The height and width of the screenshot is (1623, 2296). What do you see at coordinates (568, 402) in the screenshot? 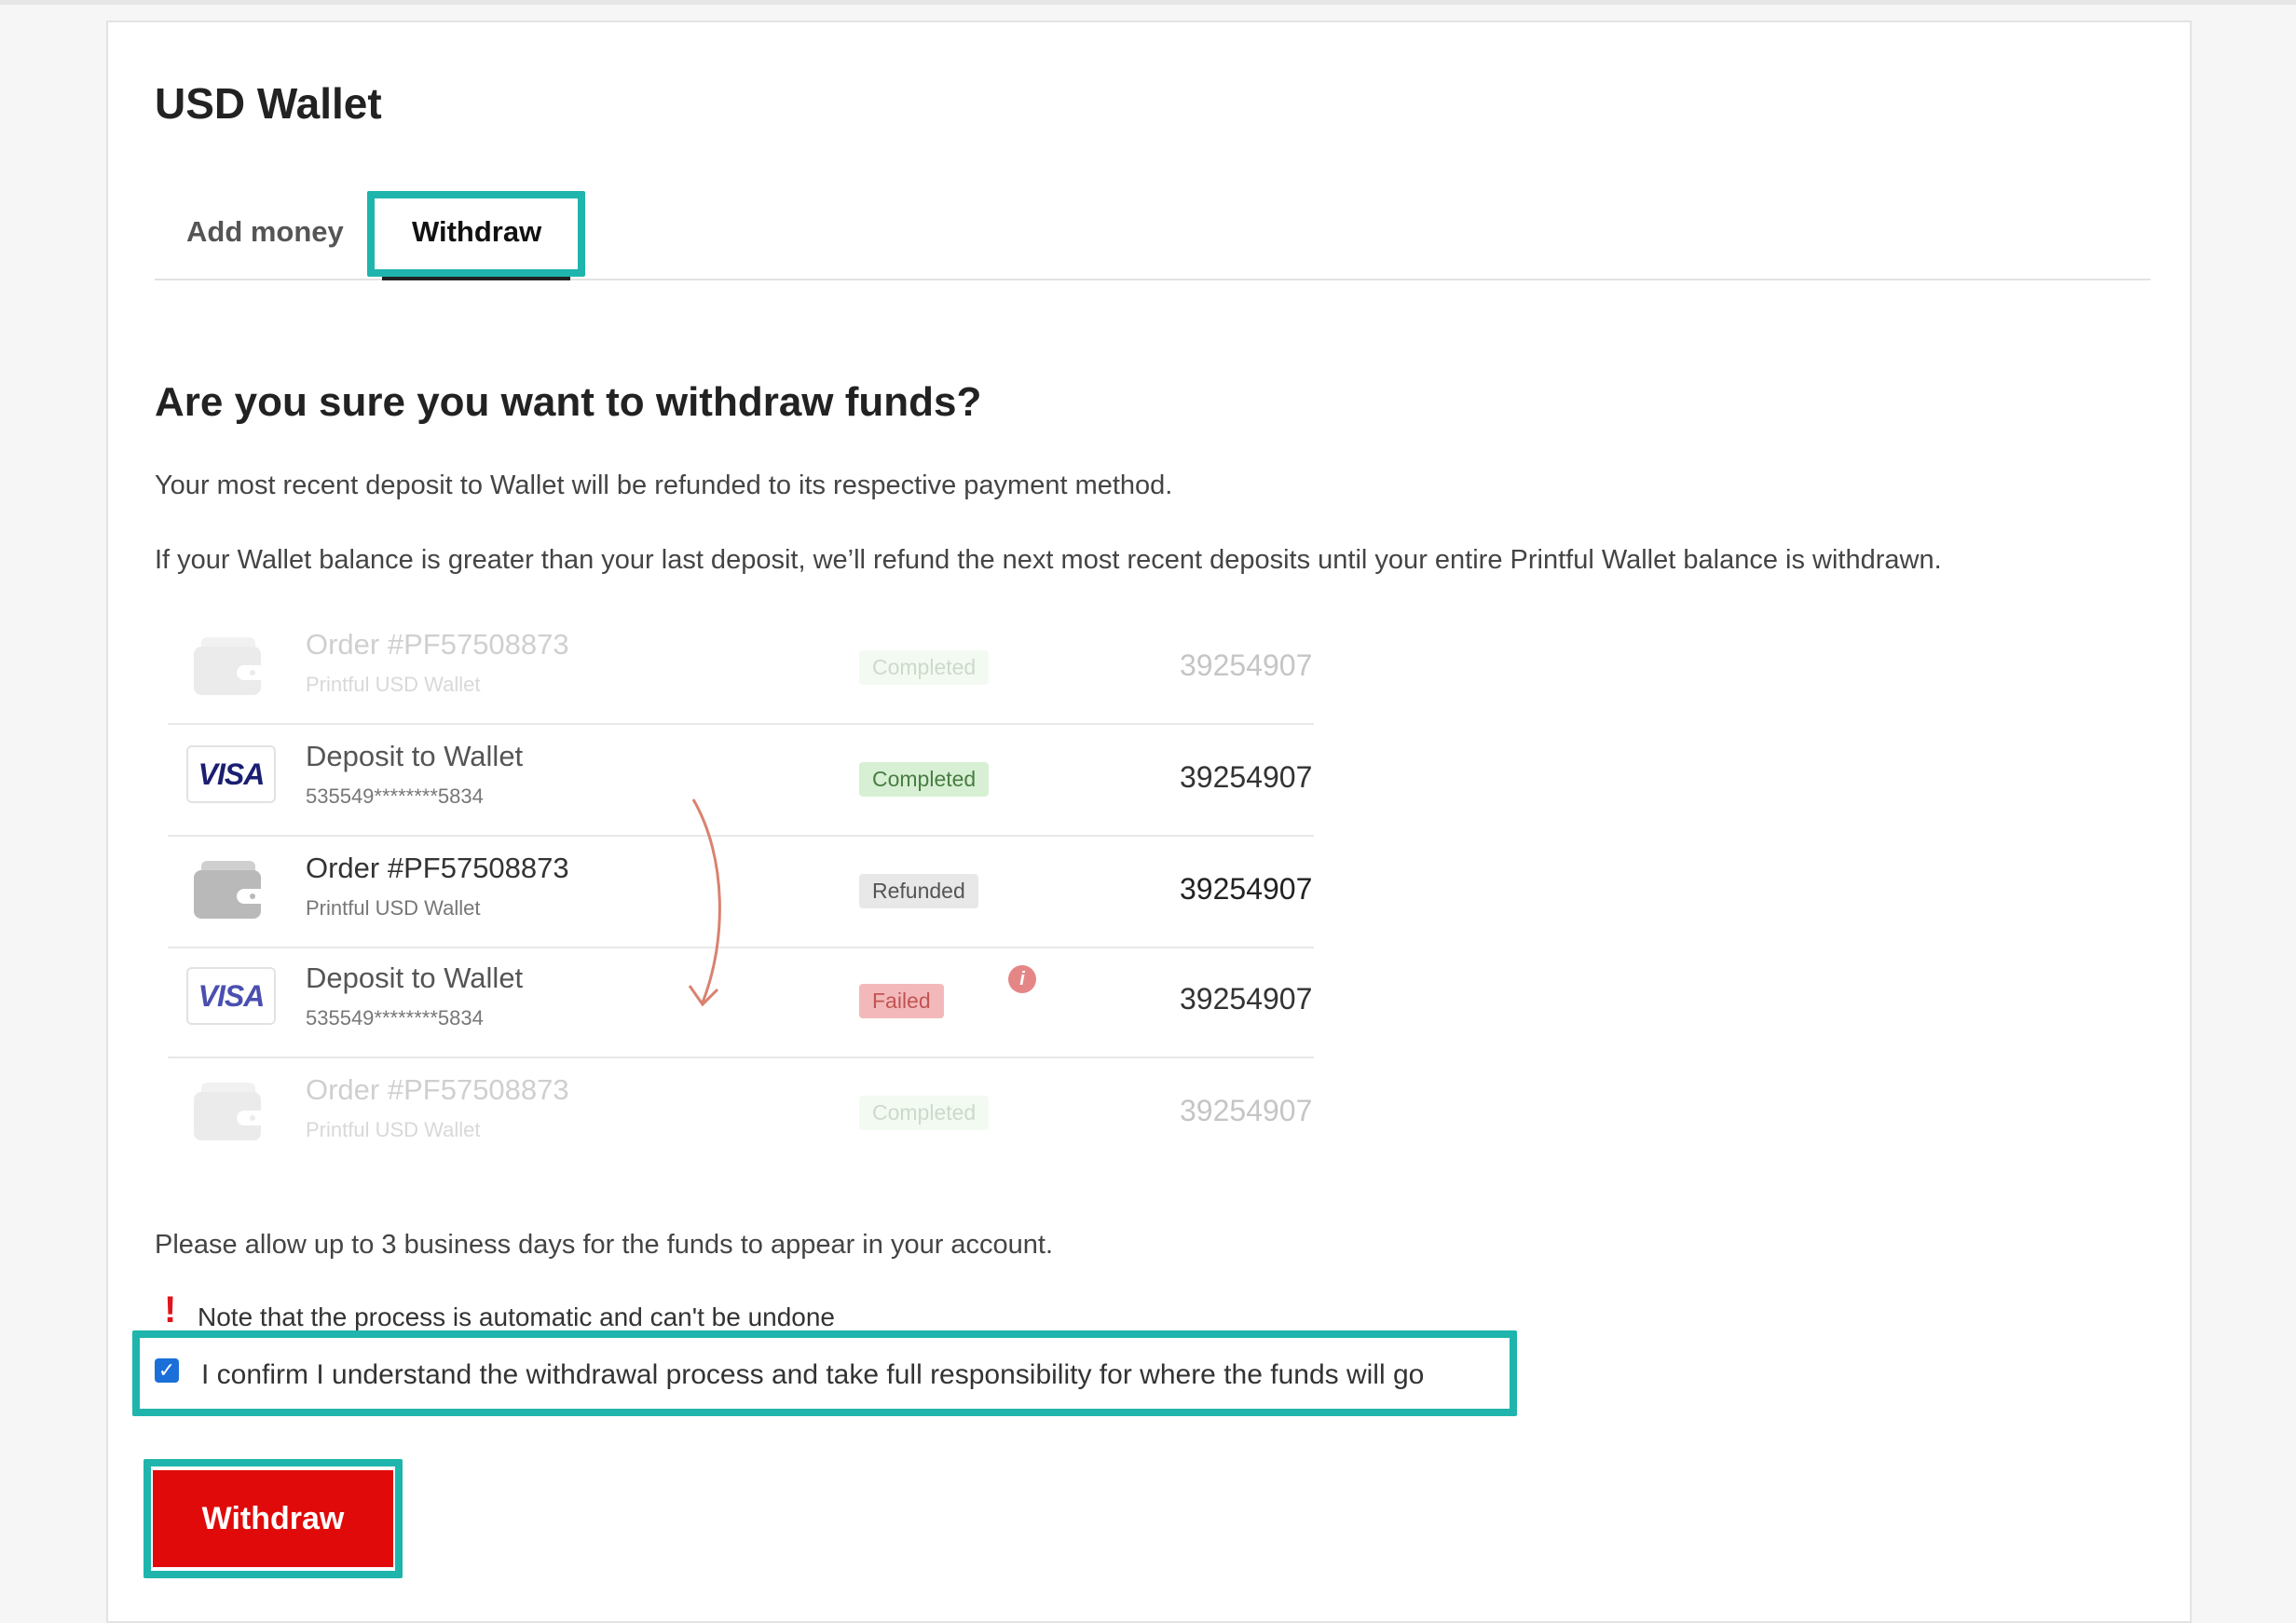
I see `section-heading: Are you sure you want to withdraw funds?` at bounding box center [568, 402].